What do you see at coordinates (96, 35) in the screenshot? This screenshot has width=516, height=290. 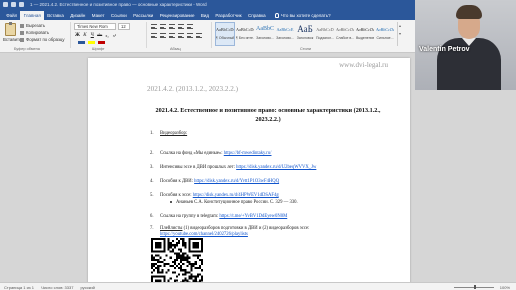 I see `format-buttons: Ж К Ч abc x₂ x²` at bounding box center [96, 35].